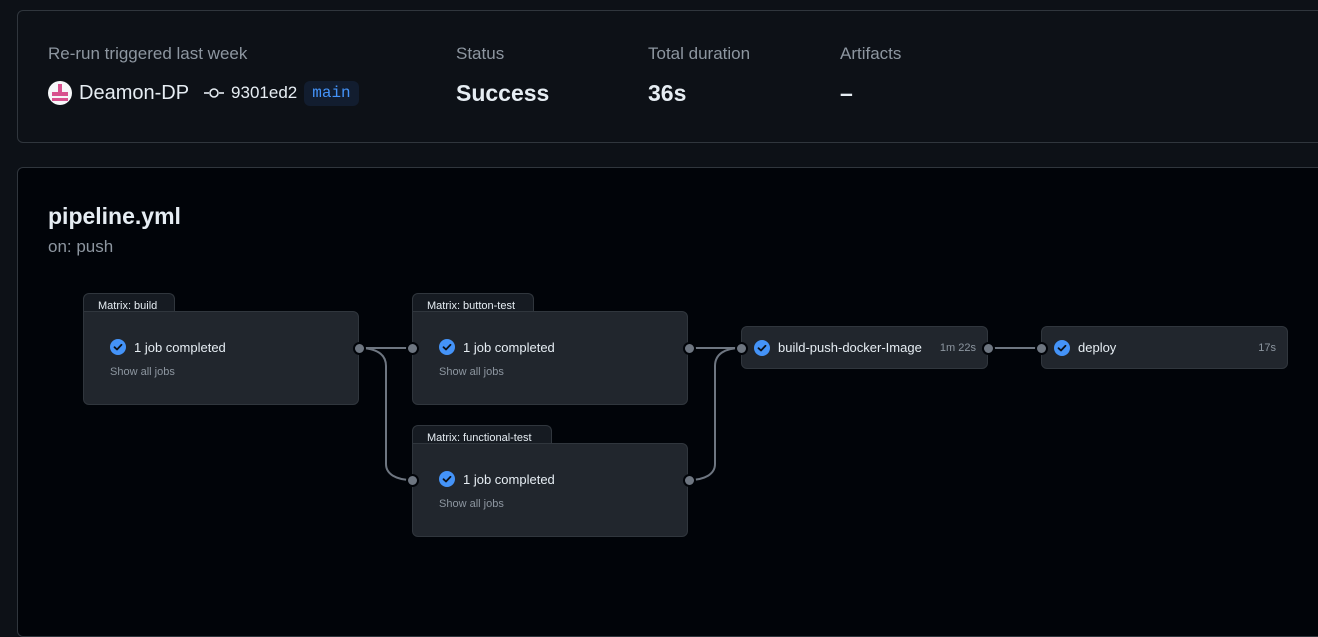  Describe the element at coordinates (480, 53) in the screenshot. I see `status-label: Status` at that location.